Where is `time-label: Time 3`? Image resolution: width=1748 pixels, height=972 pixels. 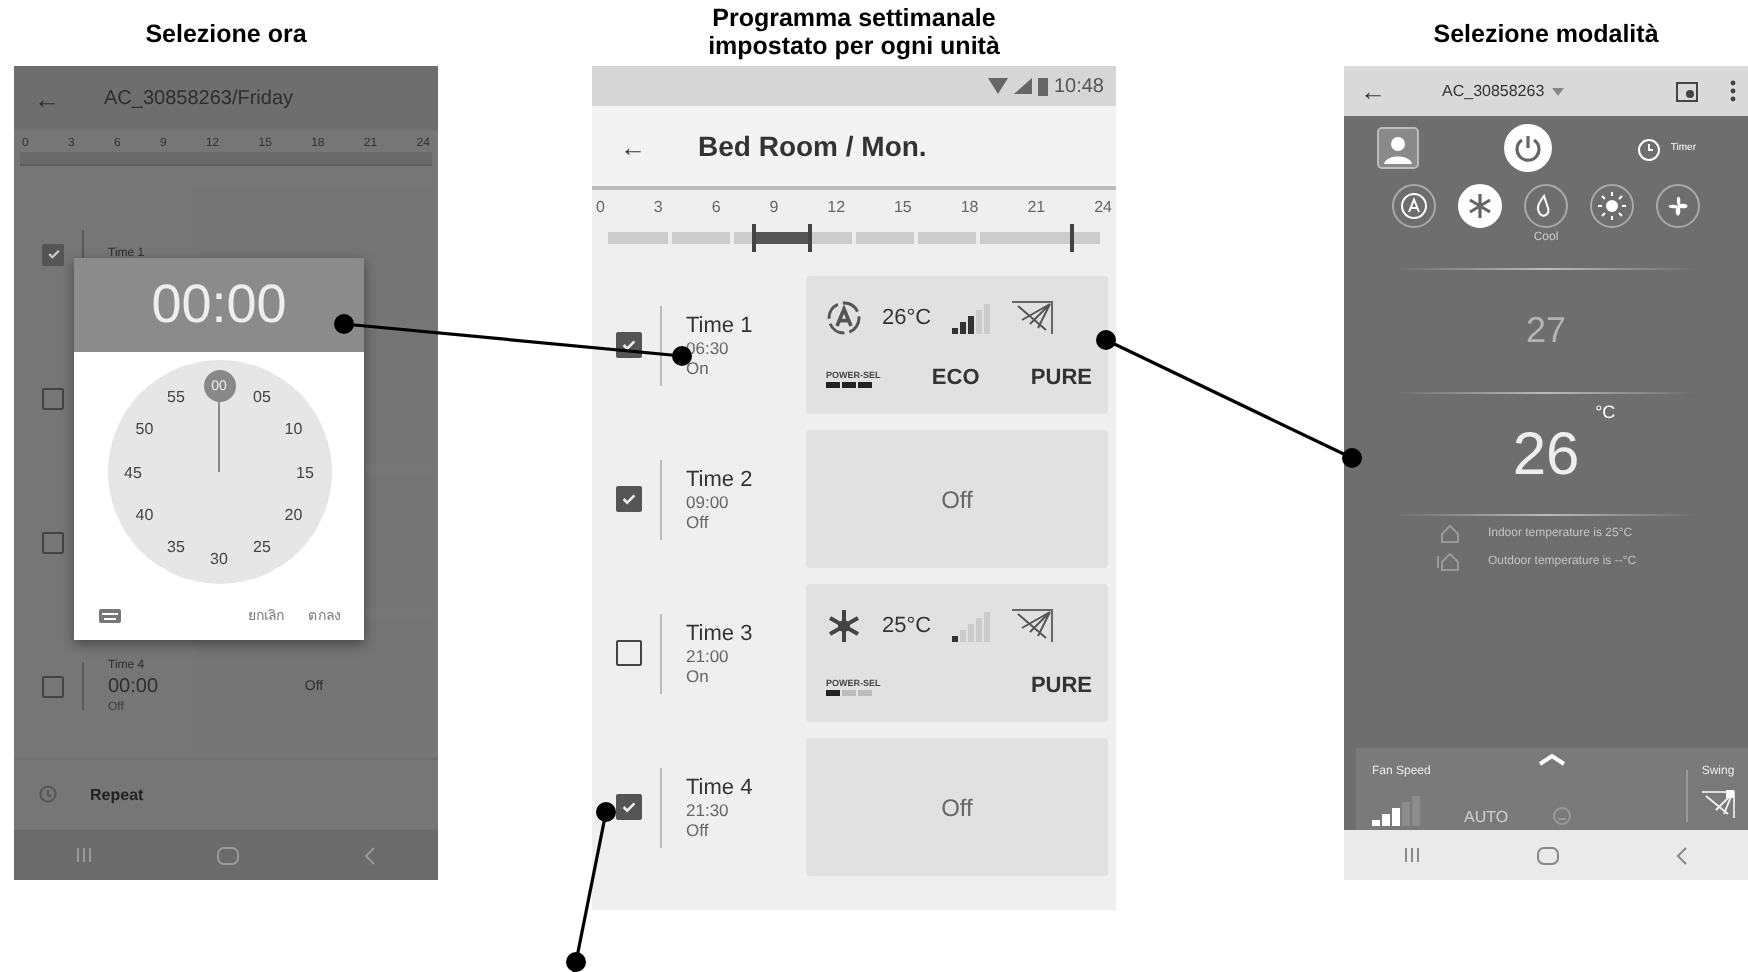 time-label: Time 3 is located at coordinates (720, 633).